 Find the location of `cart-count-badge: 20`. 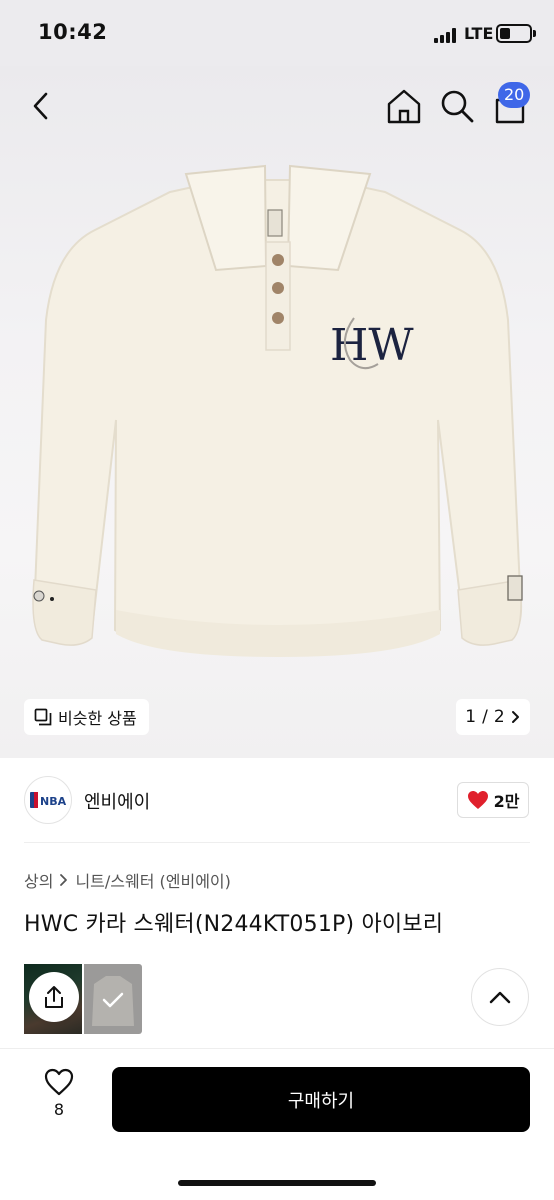

cart-count-badge: 20 is located at coordinates (514, 95).